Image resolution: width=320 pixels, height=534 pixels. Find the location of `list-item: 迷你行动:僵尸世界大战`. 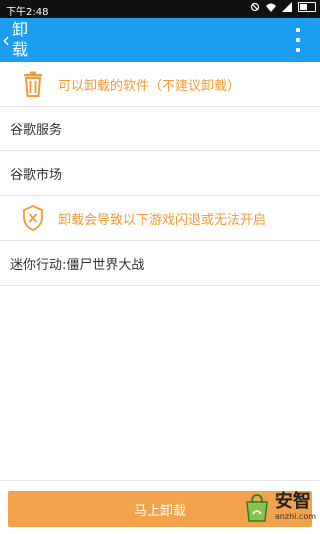

list-item: 迷你行动:僵尸世界大战 is located at coordinates (160, 263).